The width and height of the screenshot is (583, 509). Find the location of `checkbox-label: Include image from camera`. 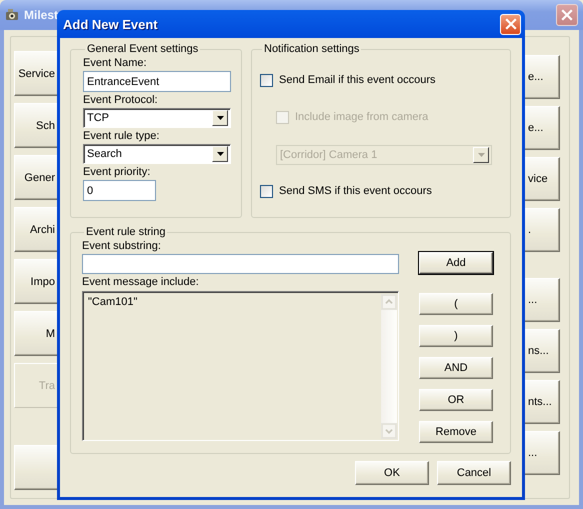

checkbox-label: Include image from camera is located at coordinates (361, 117).